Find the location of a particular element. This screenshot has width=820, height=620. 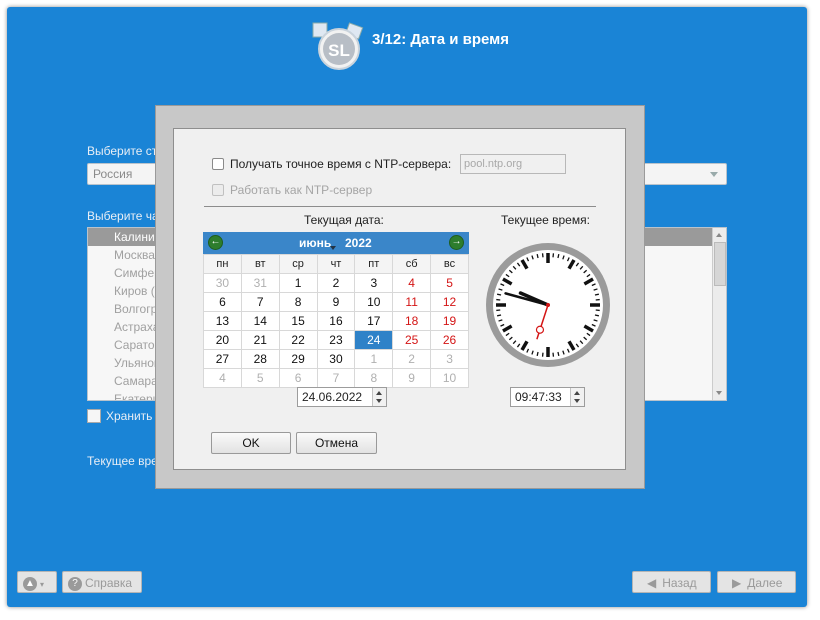

date-spinbox: 24.06.2022 is located at coordinates (342, 397).